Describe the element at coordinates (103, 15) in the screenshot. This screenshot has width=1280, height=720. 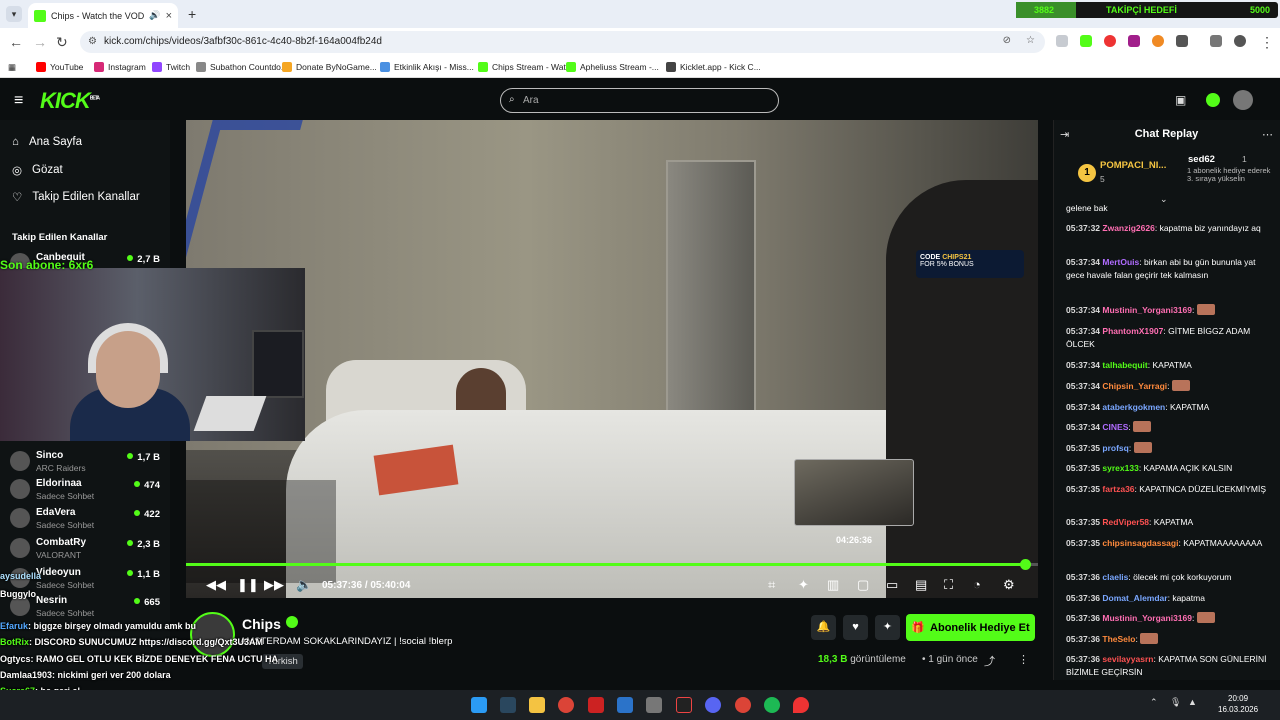
I see `browser-tab: Chips - Watch the VOD on 🔊 ×` at that location.